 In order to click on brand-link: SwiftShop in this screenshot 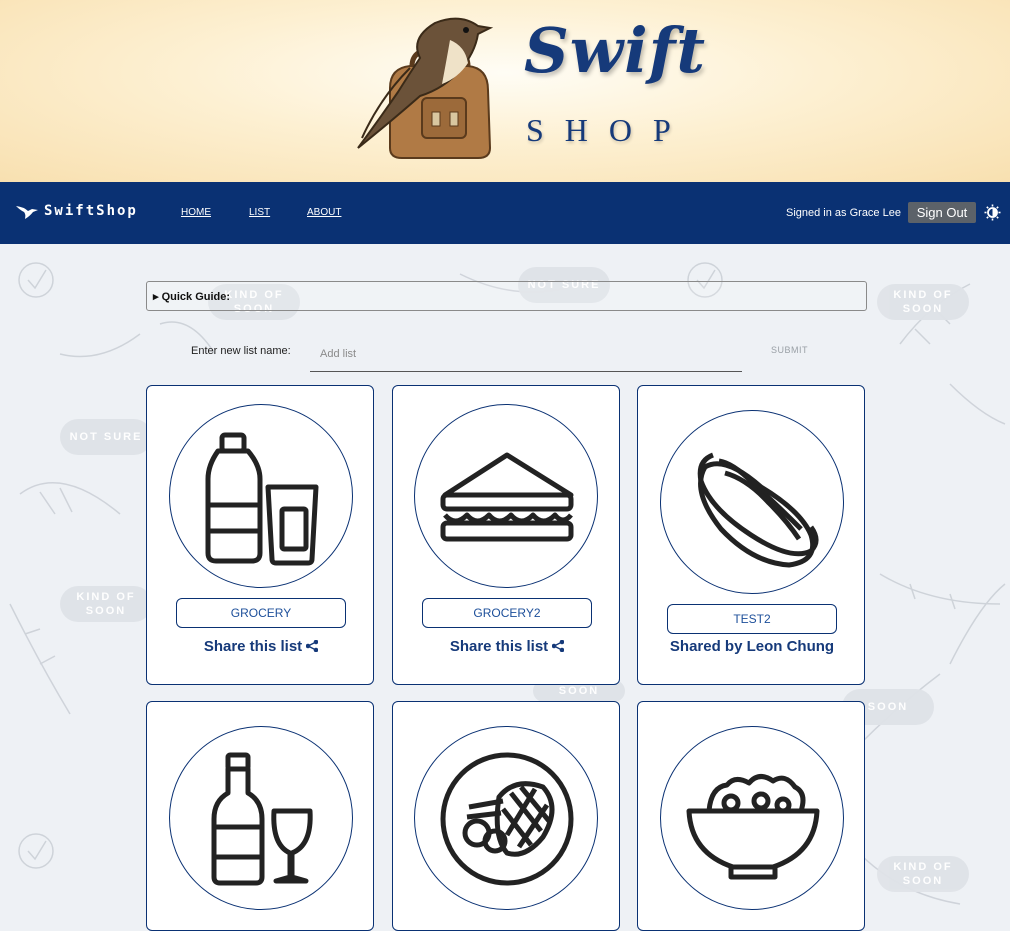, I will do `click(77, 211)`.